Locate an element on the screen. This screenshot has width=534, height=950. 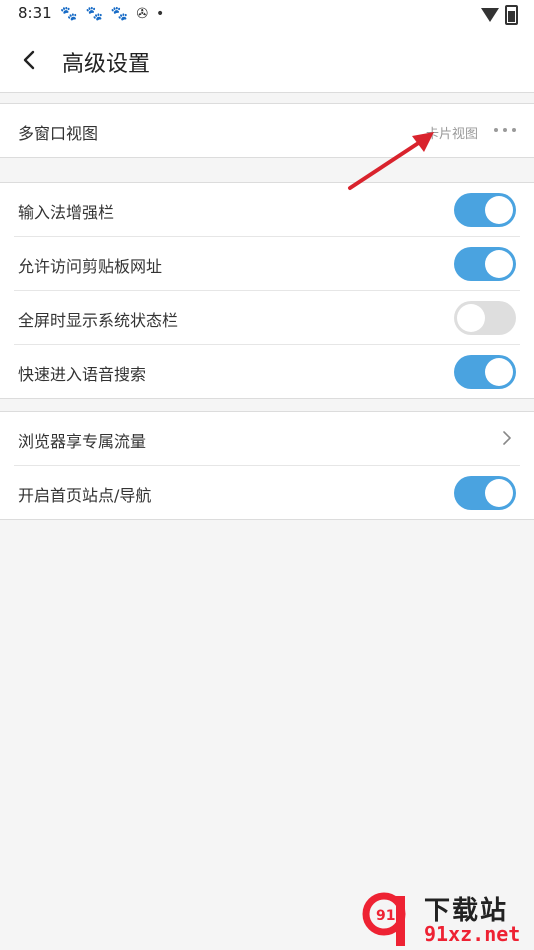
wifi-icon is located at coordinates (490, 15).